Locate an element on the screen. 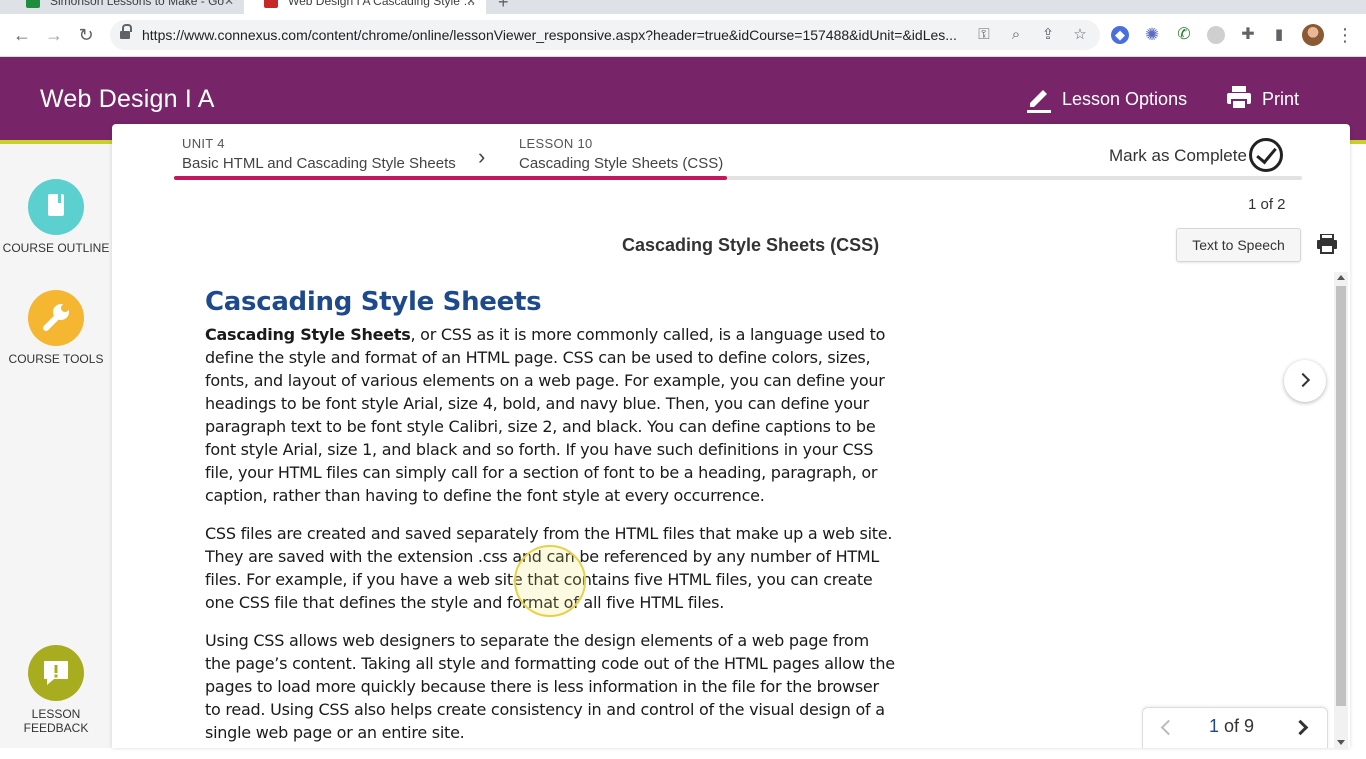 The height and width of the screenshot is (759, 1366). scrollbar is located at coordinates (1341, 510).